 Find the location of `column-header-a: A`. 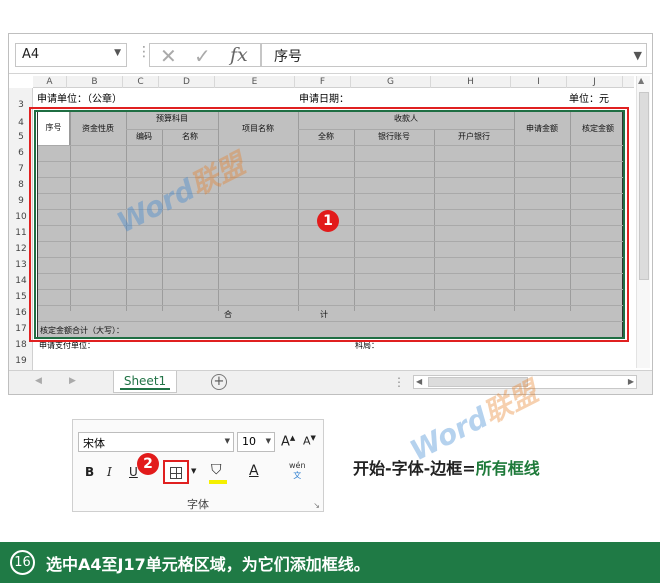

column-header-a: A is located at coordinates (50, 82).